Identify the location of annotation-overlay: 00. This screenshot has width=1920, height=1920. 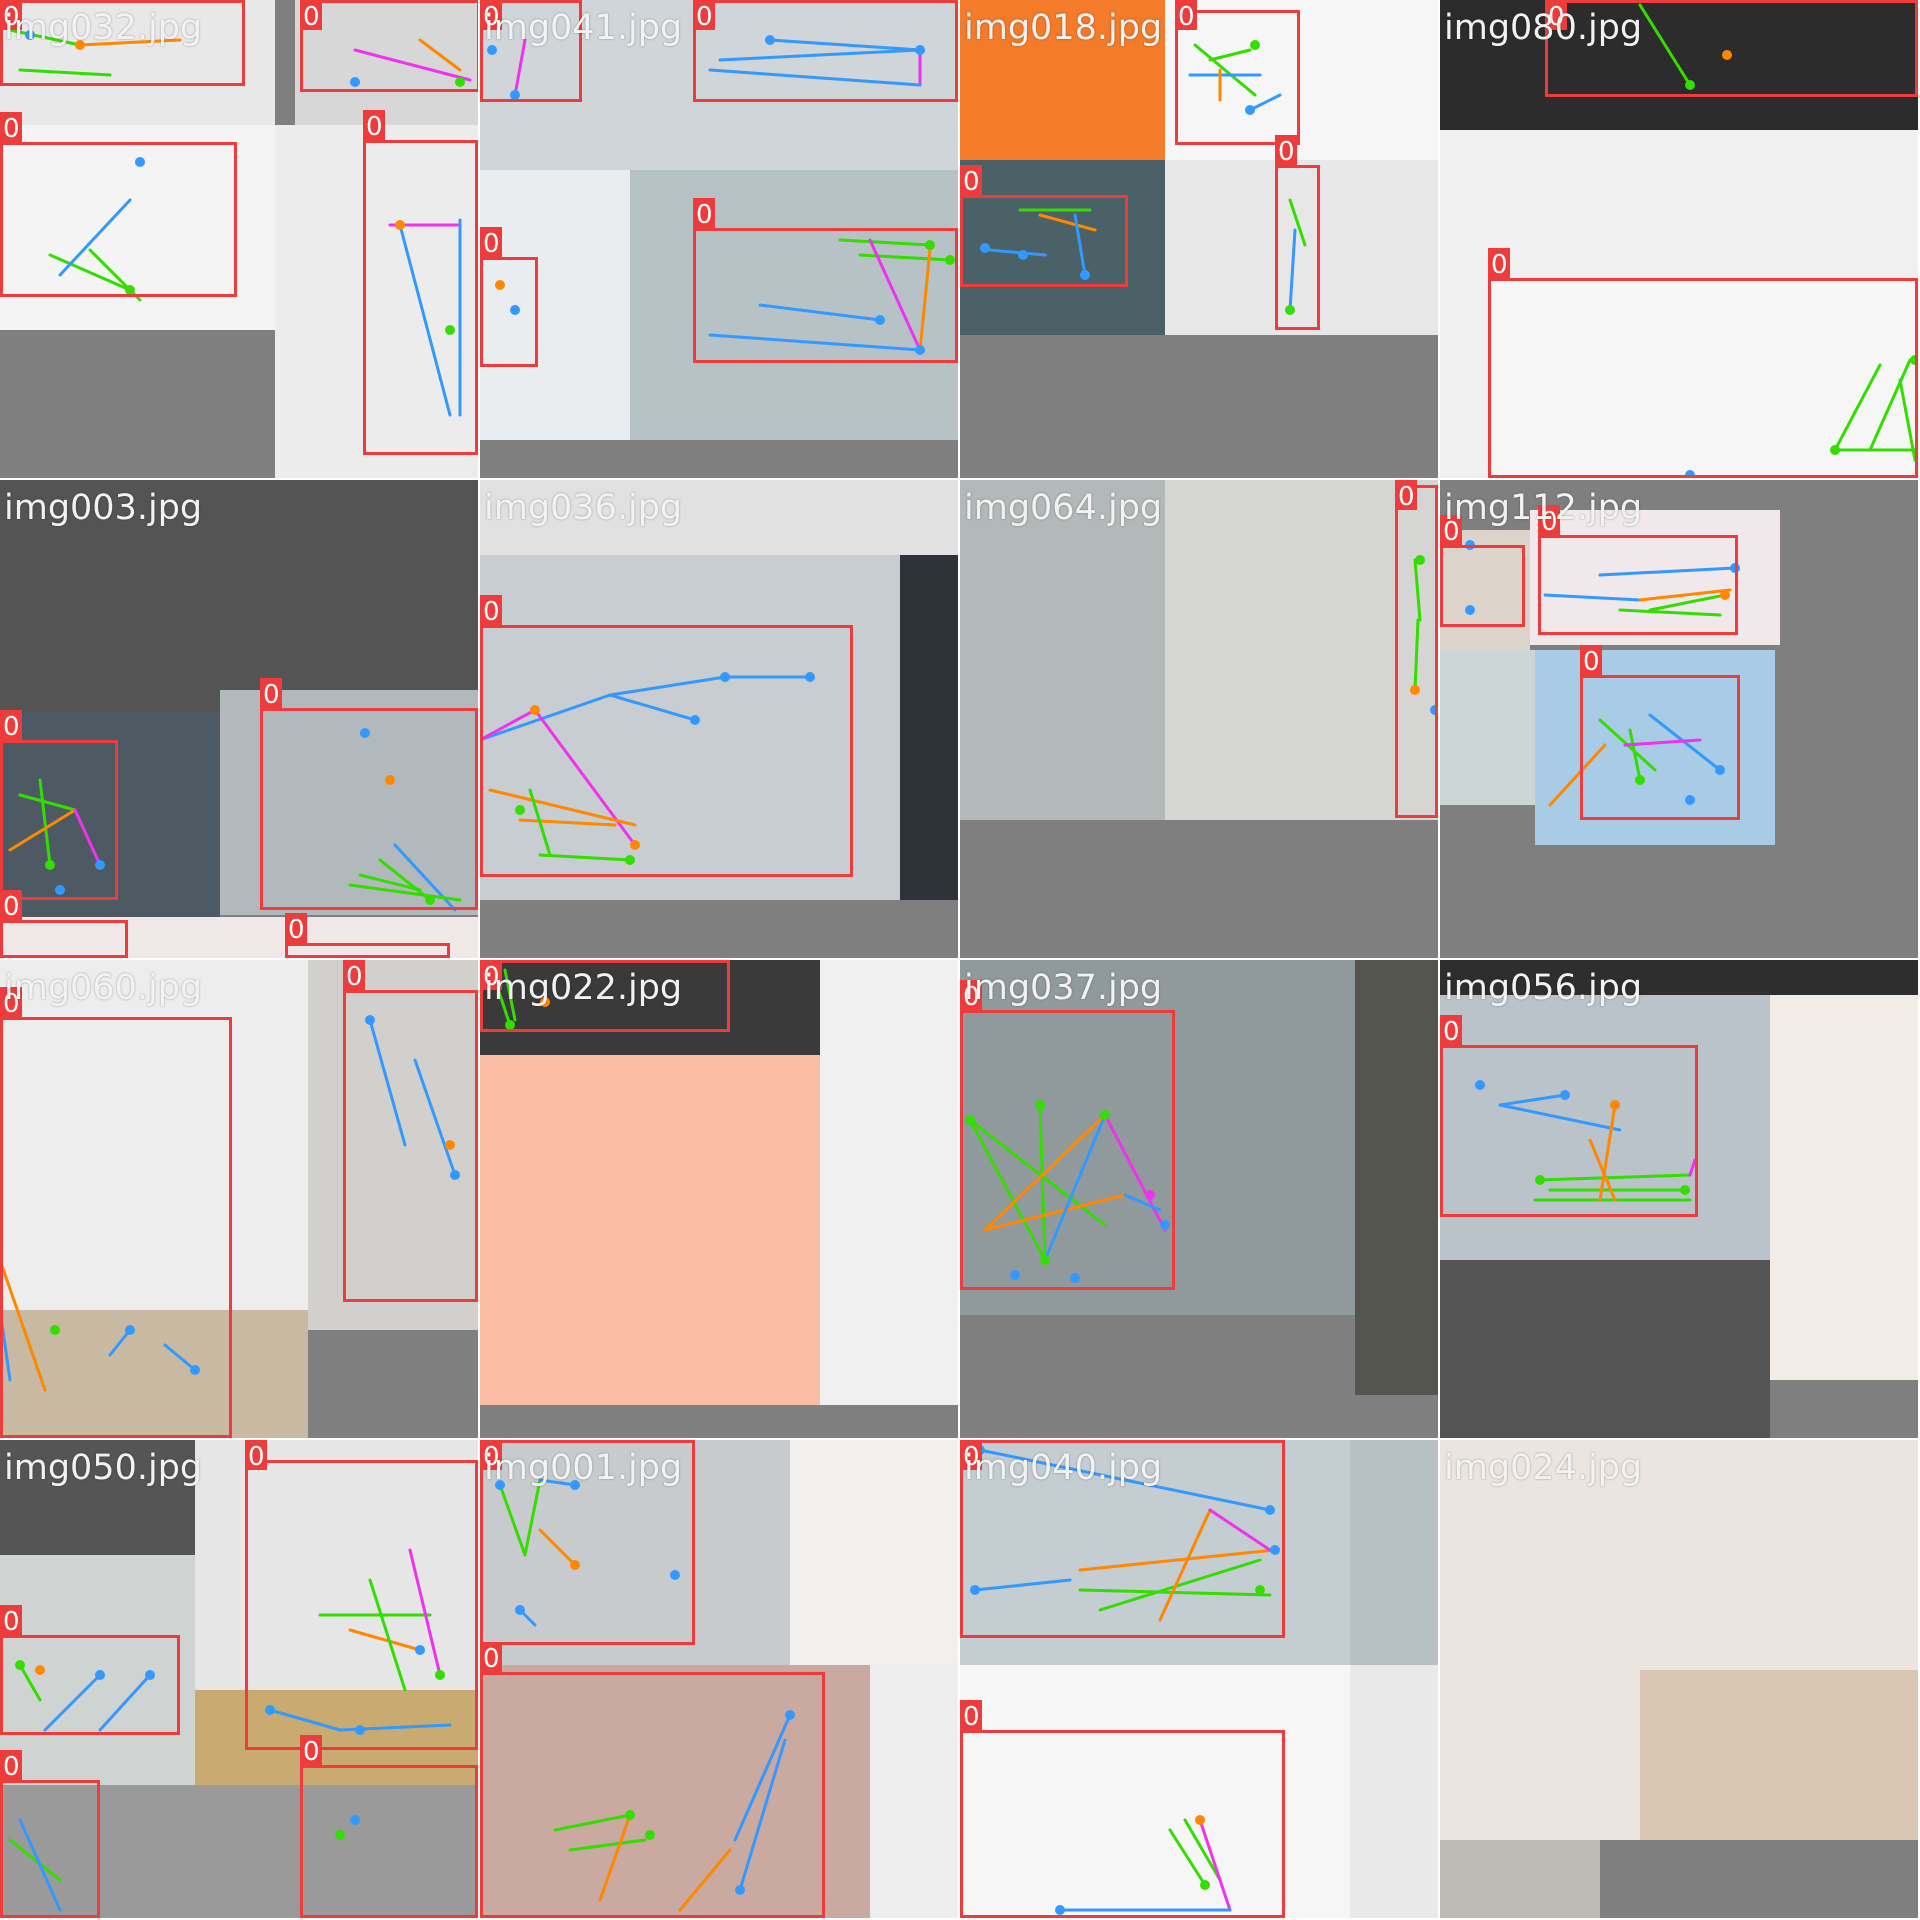
(1703, 239).